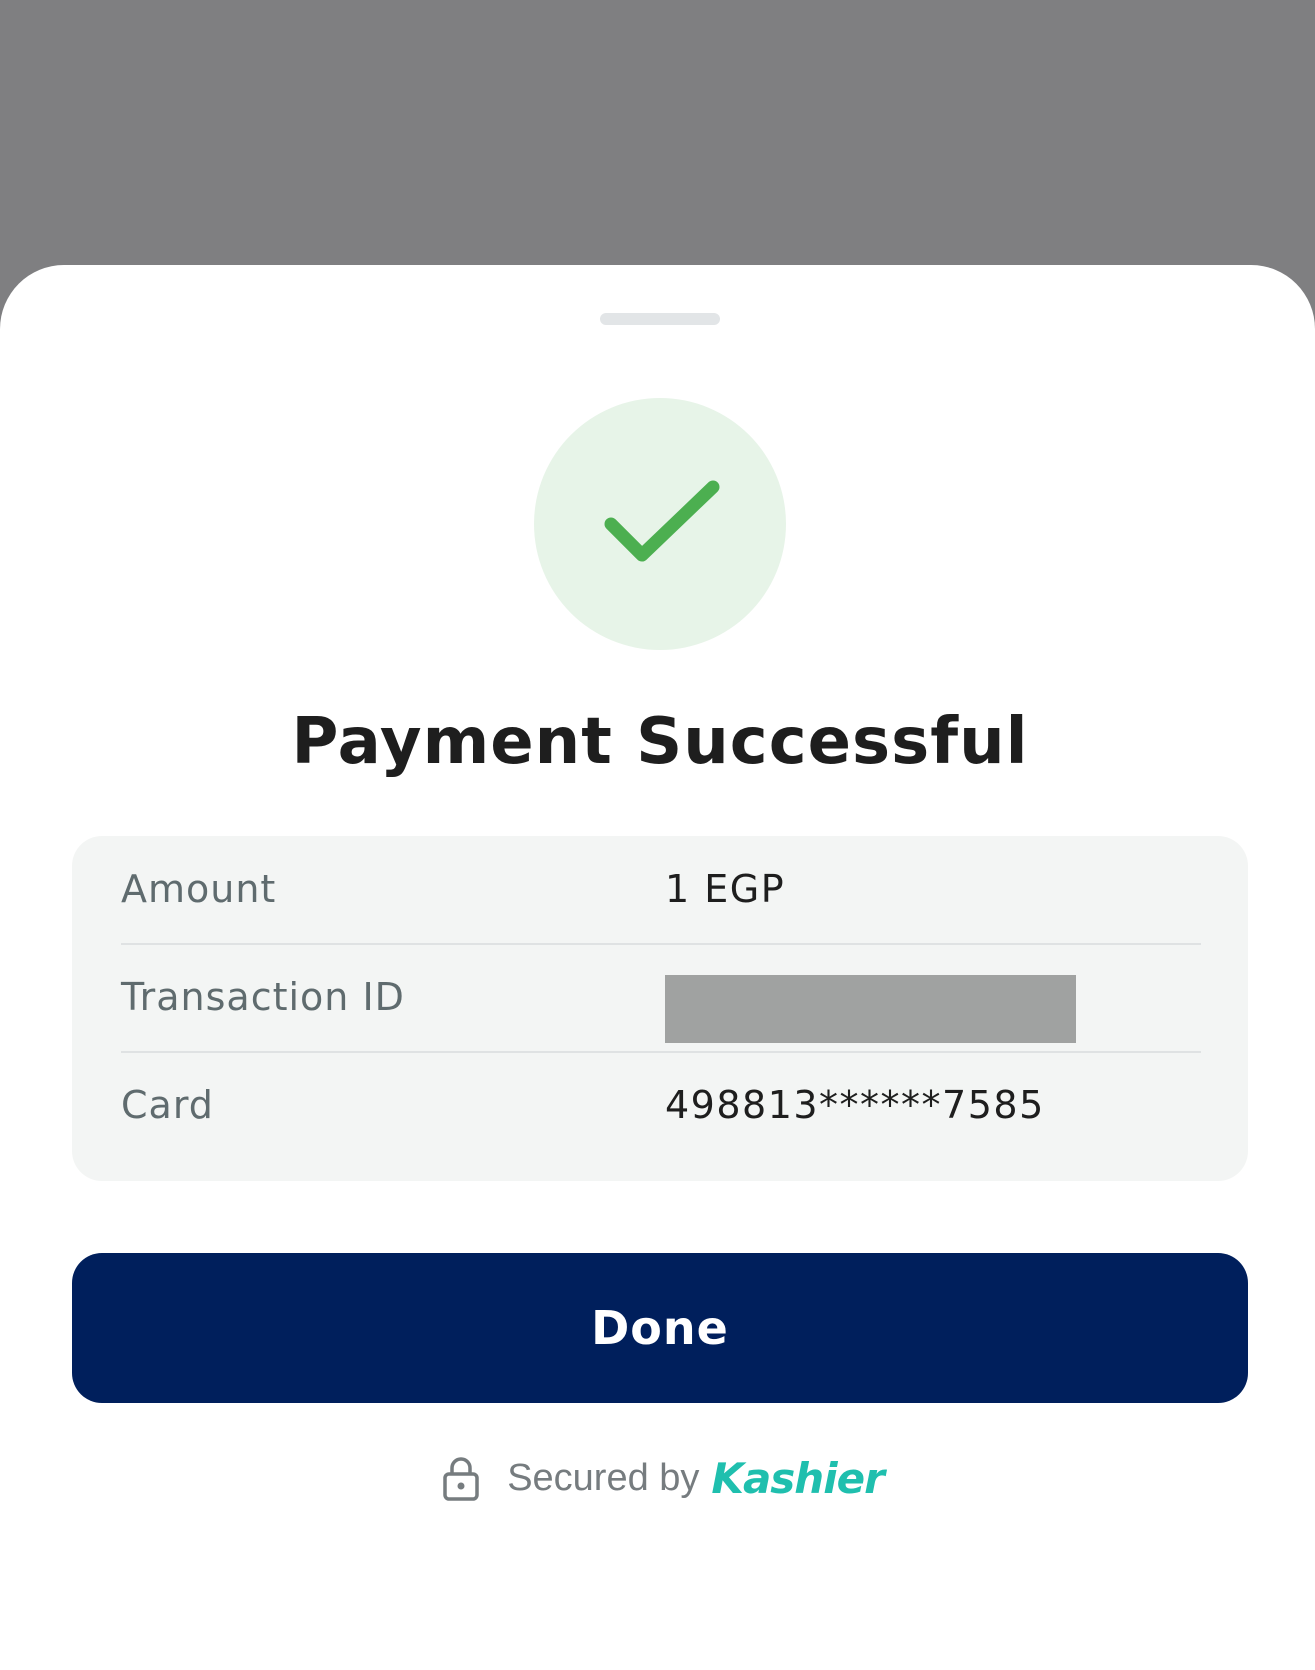 Image resolution: width=1315 pixels, height=1670 pixels. What do you see at coordinates (661, 889) in the screenshot?
I see `amount-row: Amount 1 EGP` at bounding box center [661, 889].